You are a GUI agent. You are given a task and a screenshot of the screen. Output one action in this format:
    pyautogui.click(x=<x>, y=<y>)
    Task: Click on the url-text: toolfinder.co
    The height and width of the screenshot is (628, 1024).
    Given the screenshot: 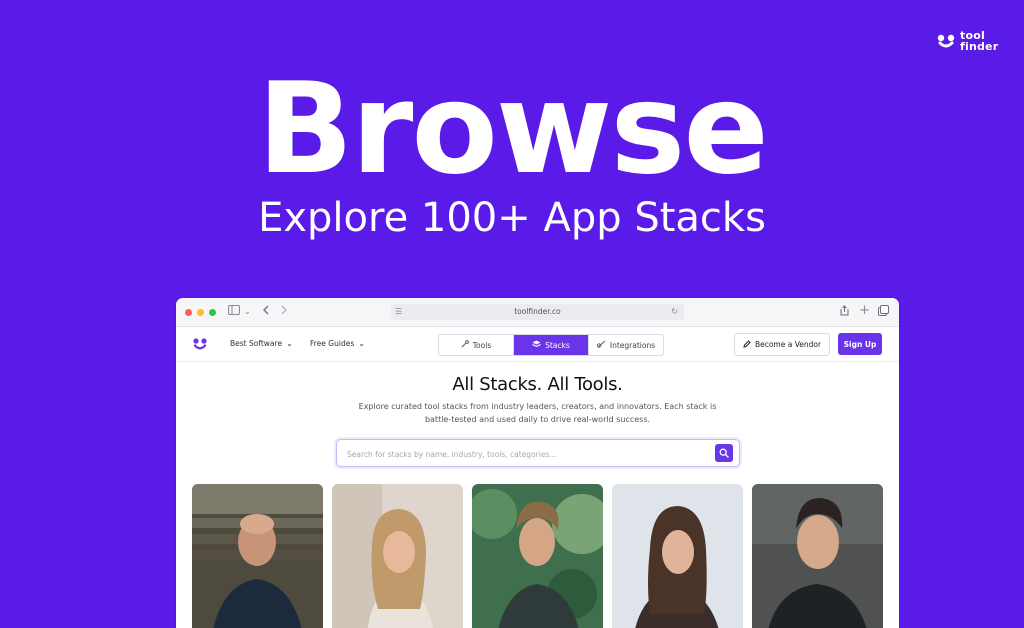 What is the action you would take?
    pyautogui.click(x=537, y=311)
    